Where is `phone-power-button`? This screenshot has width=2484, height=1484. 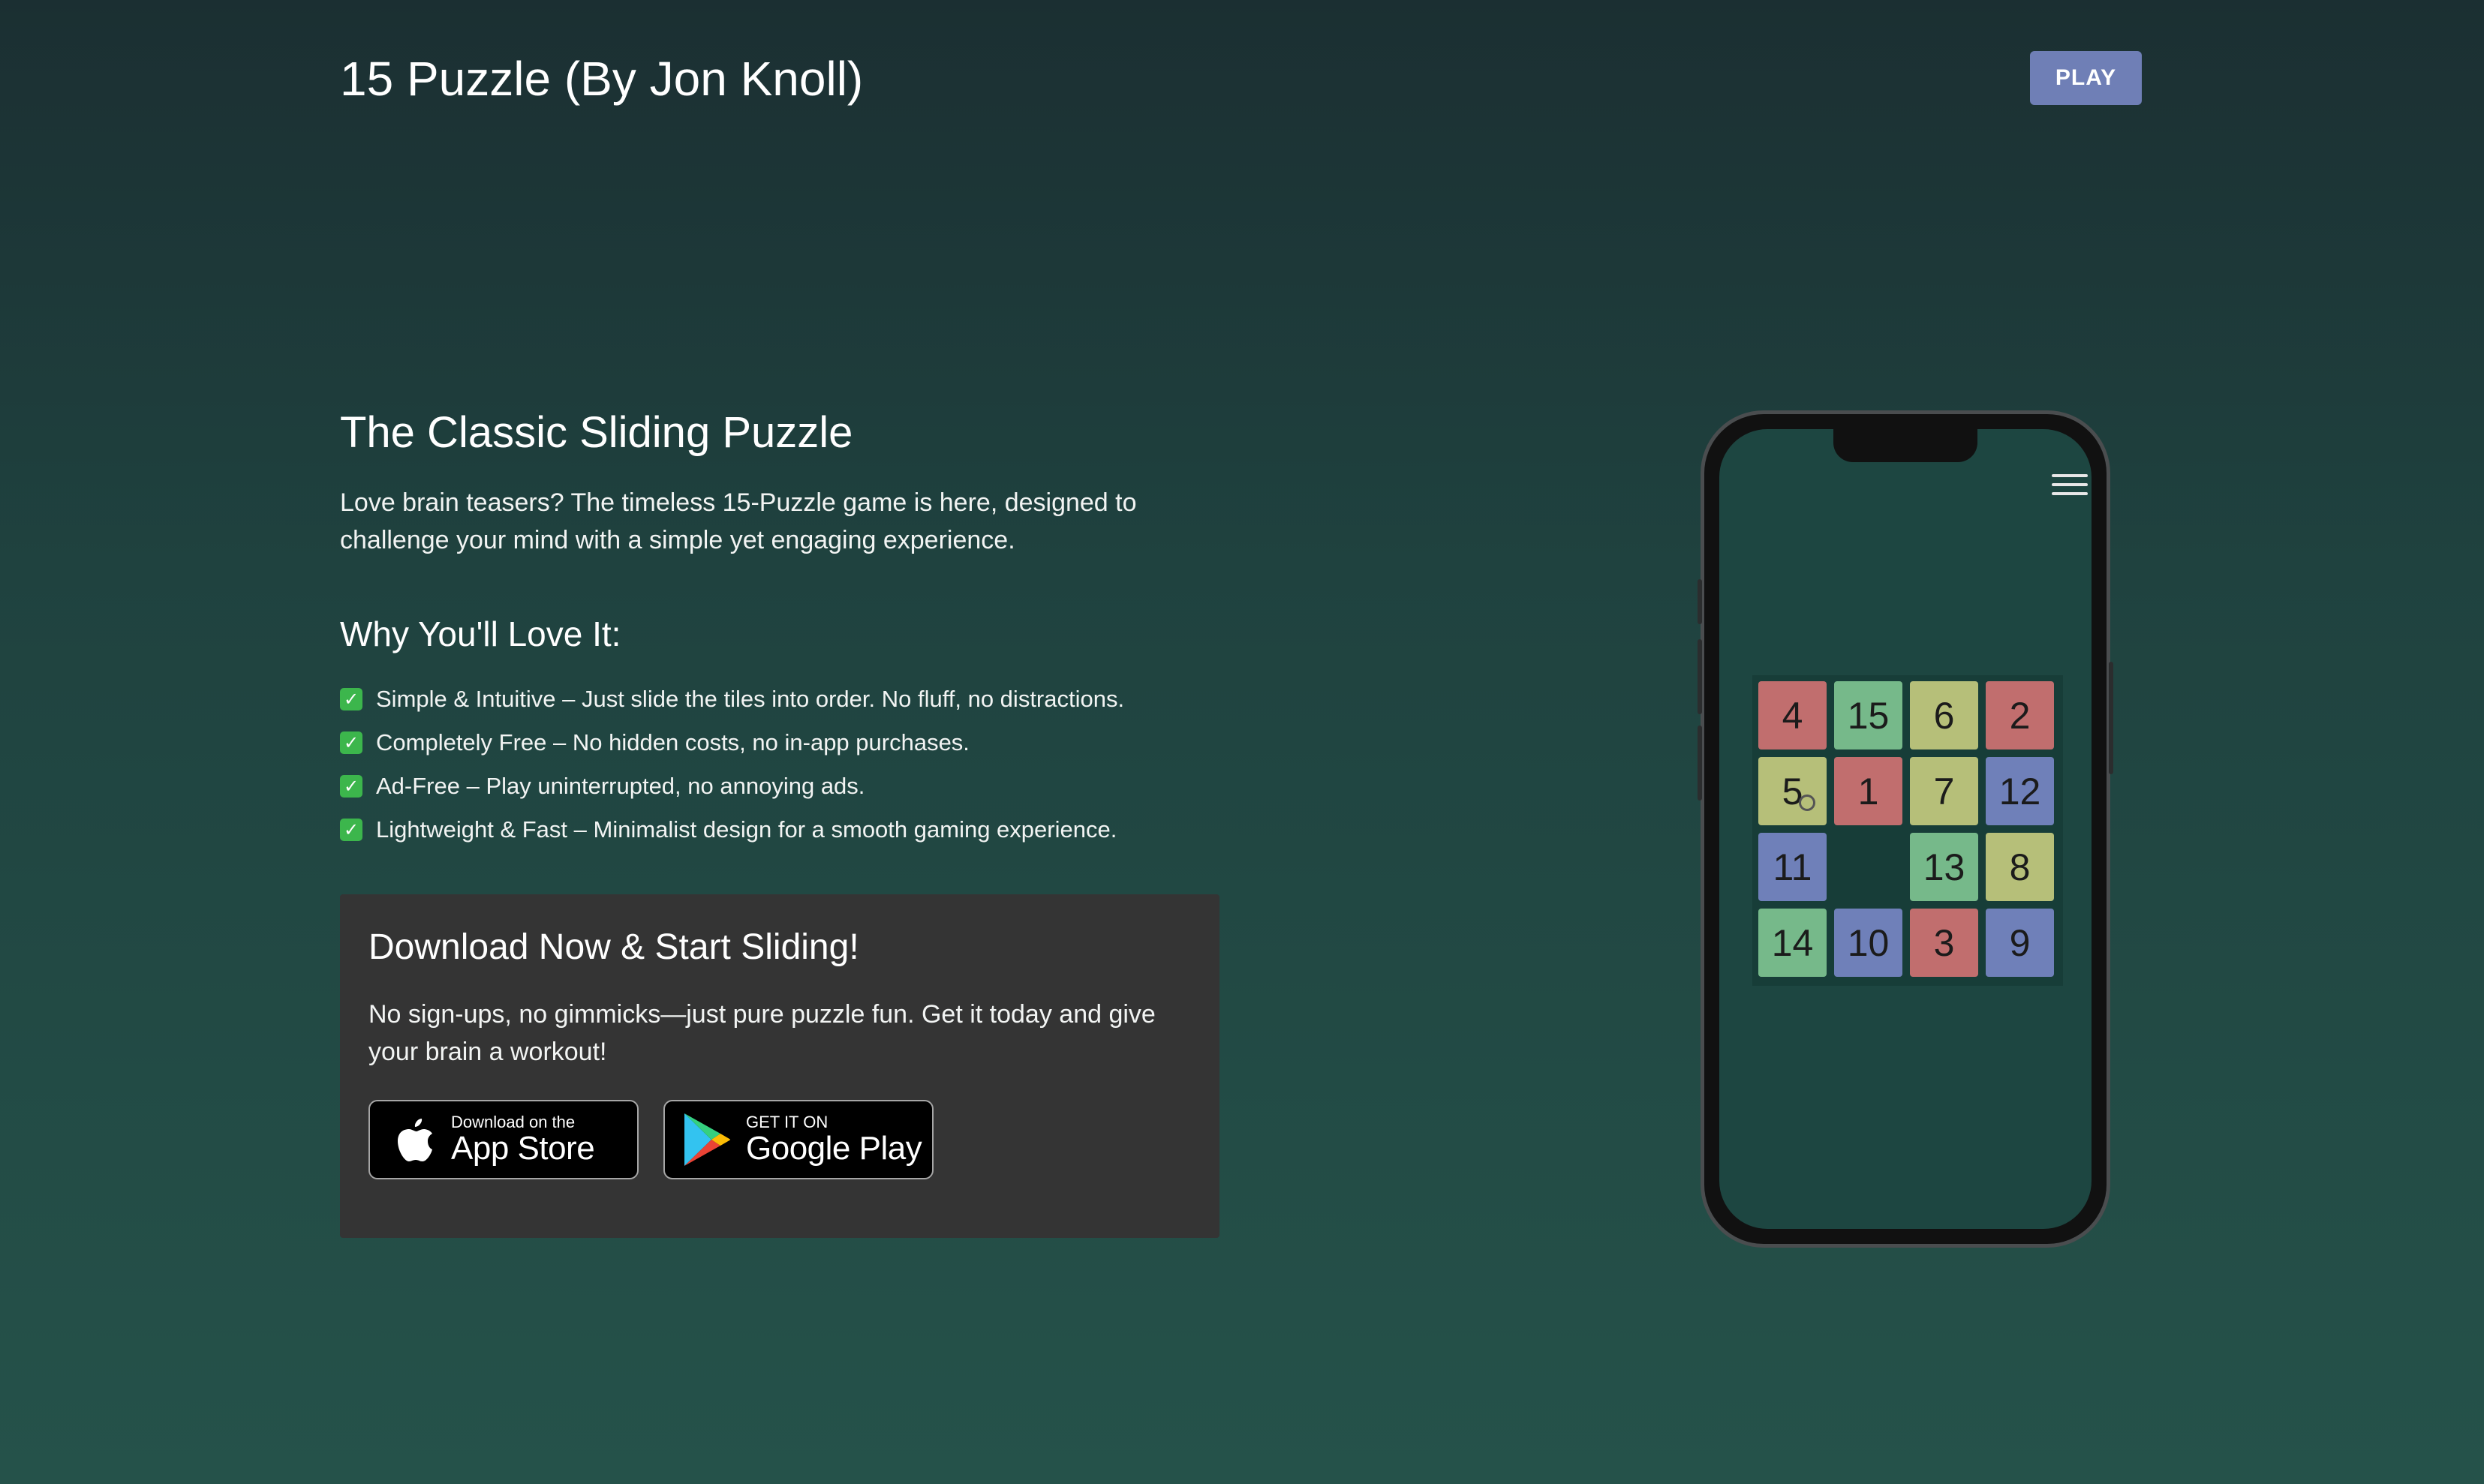 phone-power-button is located at coordinates (2111, 718).